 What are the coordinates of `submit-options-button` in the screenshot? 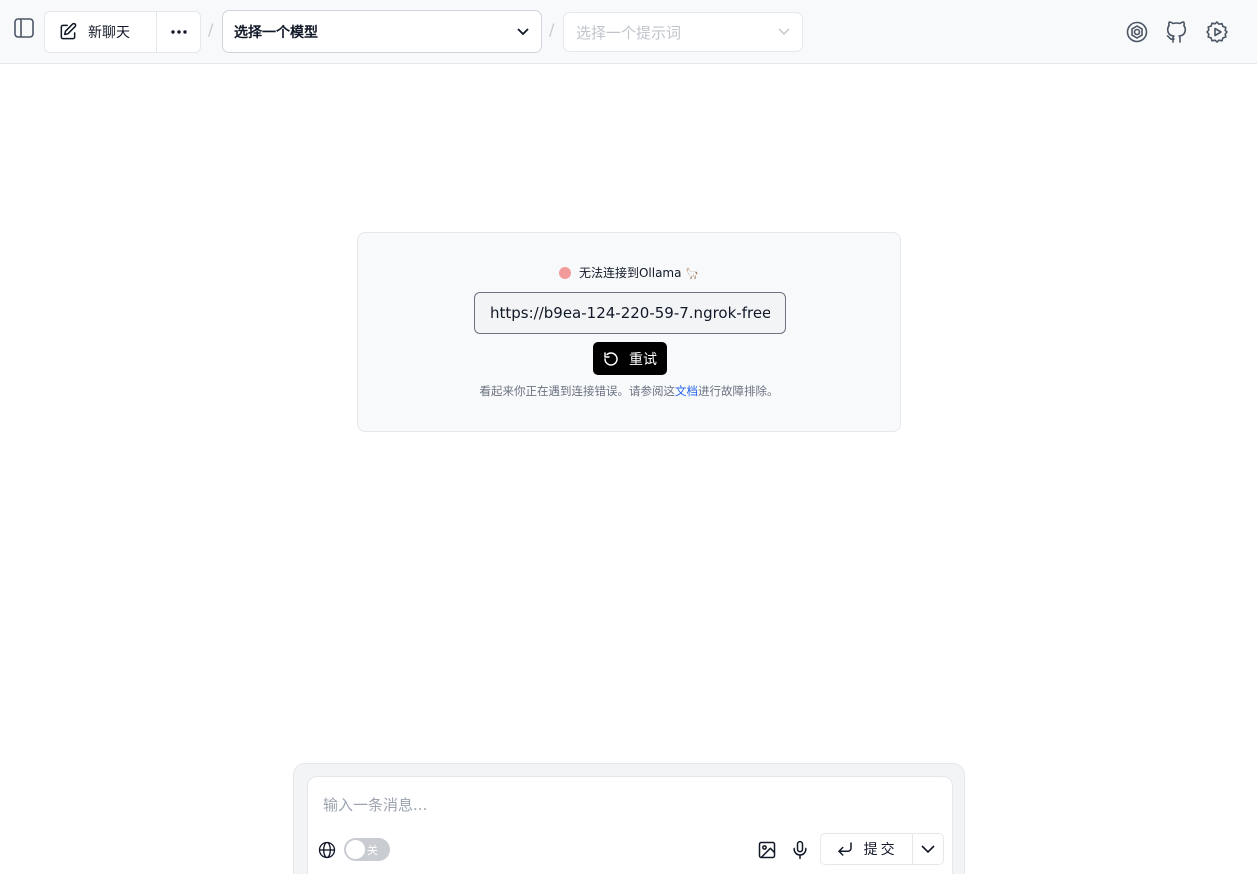 It's located at (927, 849).